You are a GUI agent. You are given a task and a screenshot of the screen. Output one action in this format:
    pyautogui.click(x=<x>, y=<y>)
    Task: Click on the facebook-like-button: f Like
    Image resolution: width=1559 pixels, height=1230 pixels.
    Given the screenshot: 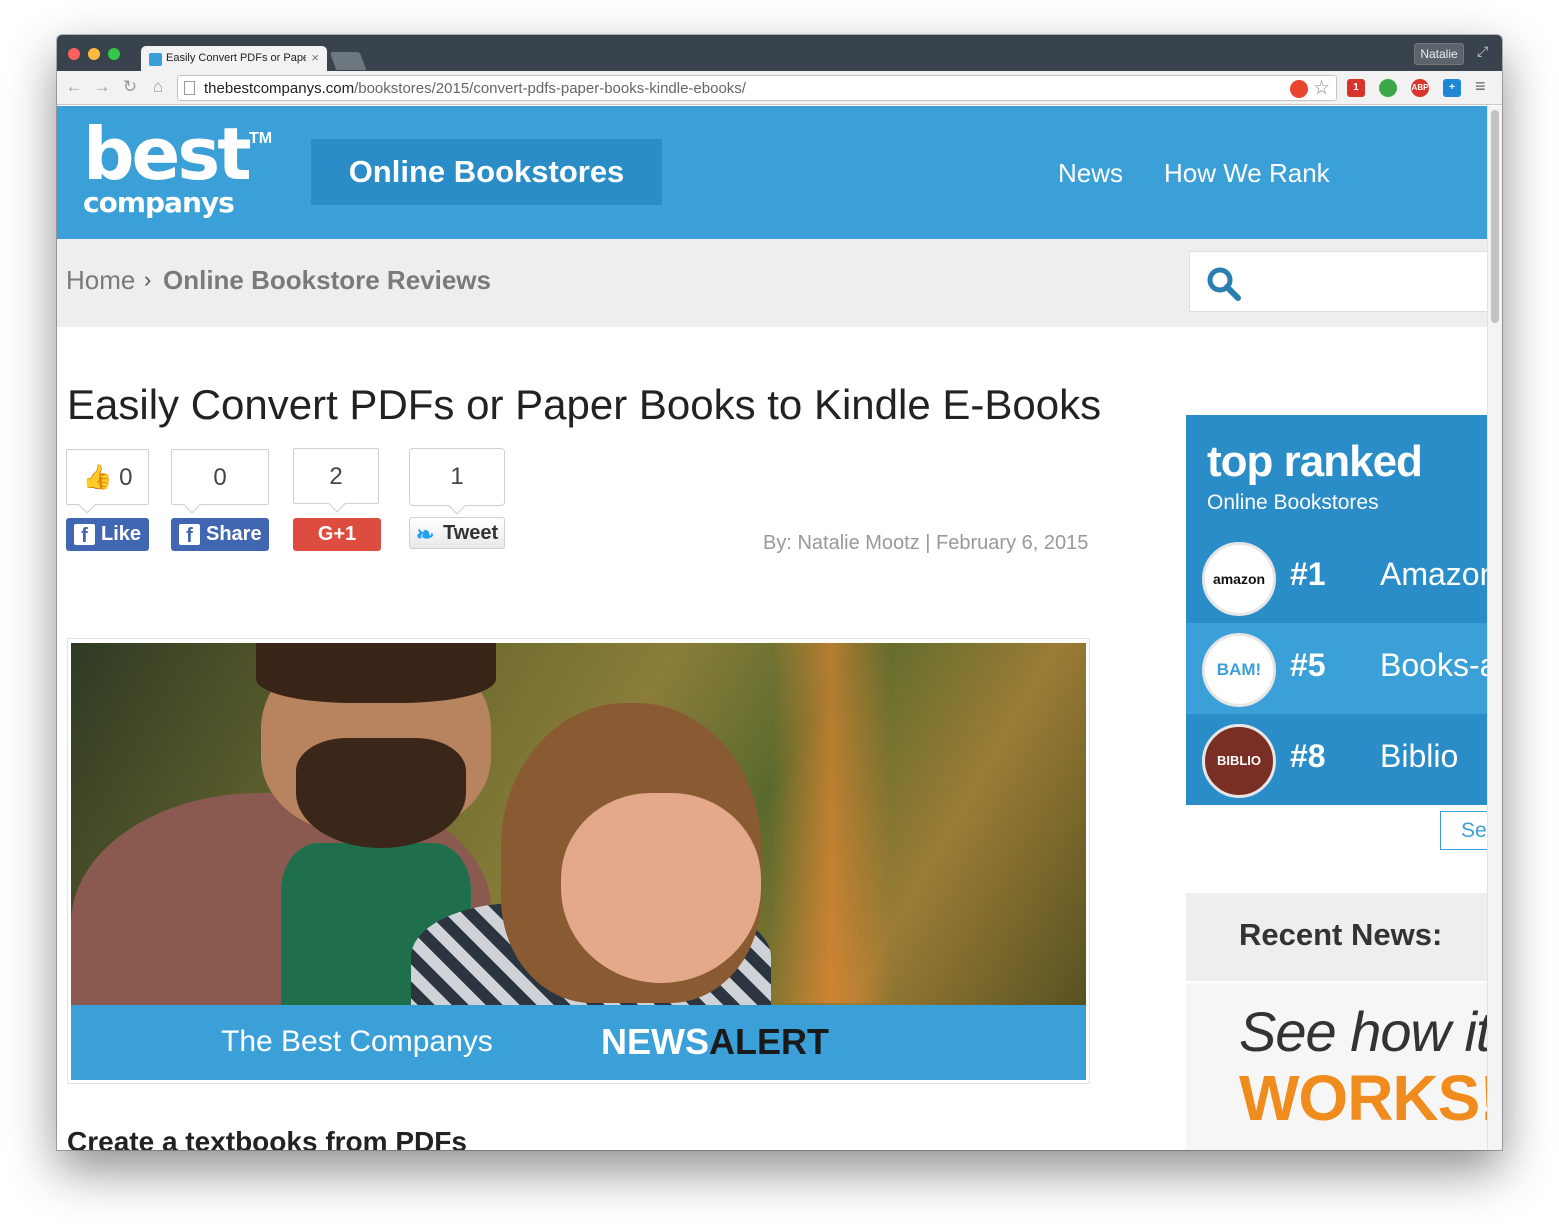 What is the action you would take?
    pyautogui.click(x=107, y=534)
    